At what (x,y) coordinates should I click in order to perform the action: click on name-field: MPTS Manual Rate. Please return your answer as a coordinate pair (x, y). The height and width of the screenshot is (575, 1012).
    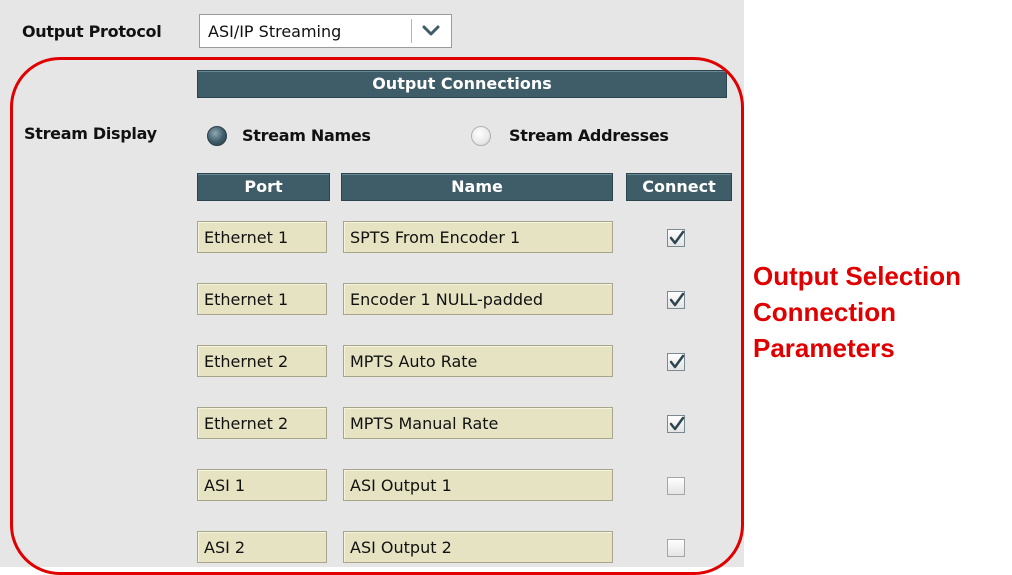
    Looking at the image, I should click on (478, 423).